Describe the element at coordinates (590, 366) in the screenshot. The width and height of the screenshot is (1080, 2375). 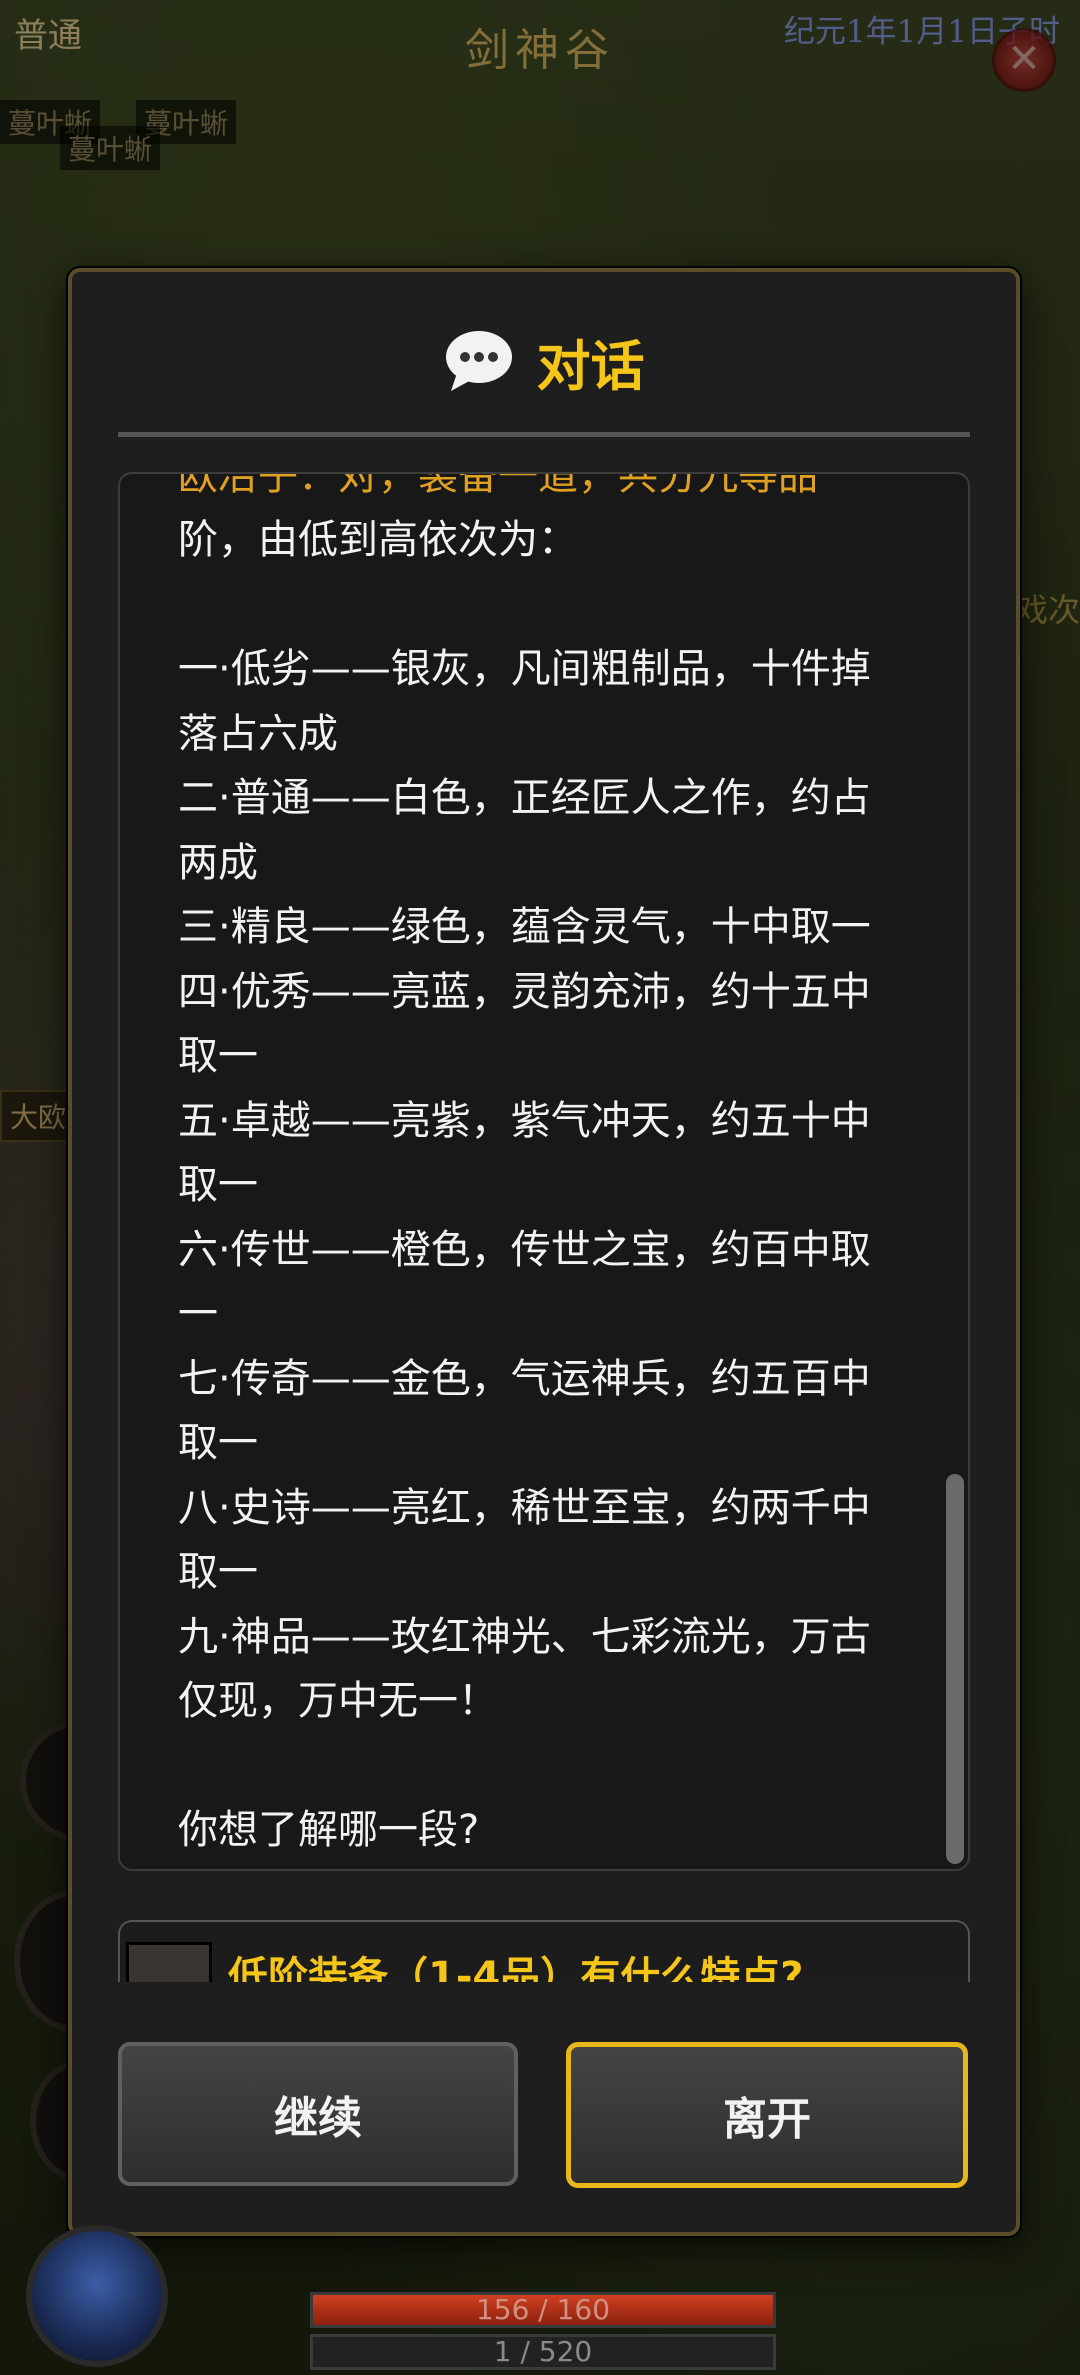
I see `dialog-title: 对话` at that location.